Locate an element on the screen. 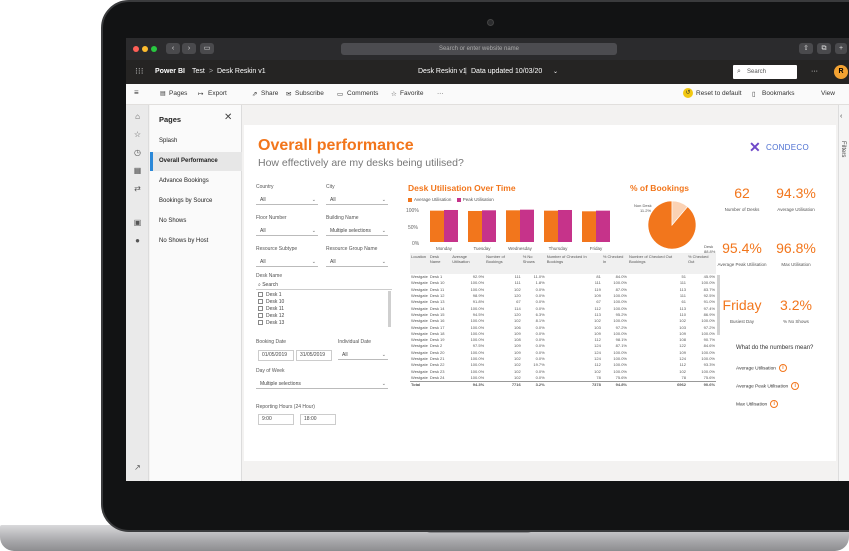  page-overall-performance: Overall Performance is located at coordinates (196, 161).